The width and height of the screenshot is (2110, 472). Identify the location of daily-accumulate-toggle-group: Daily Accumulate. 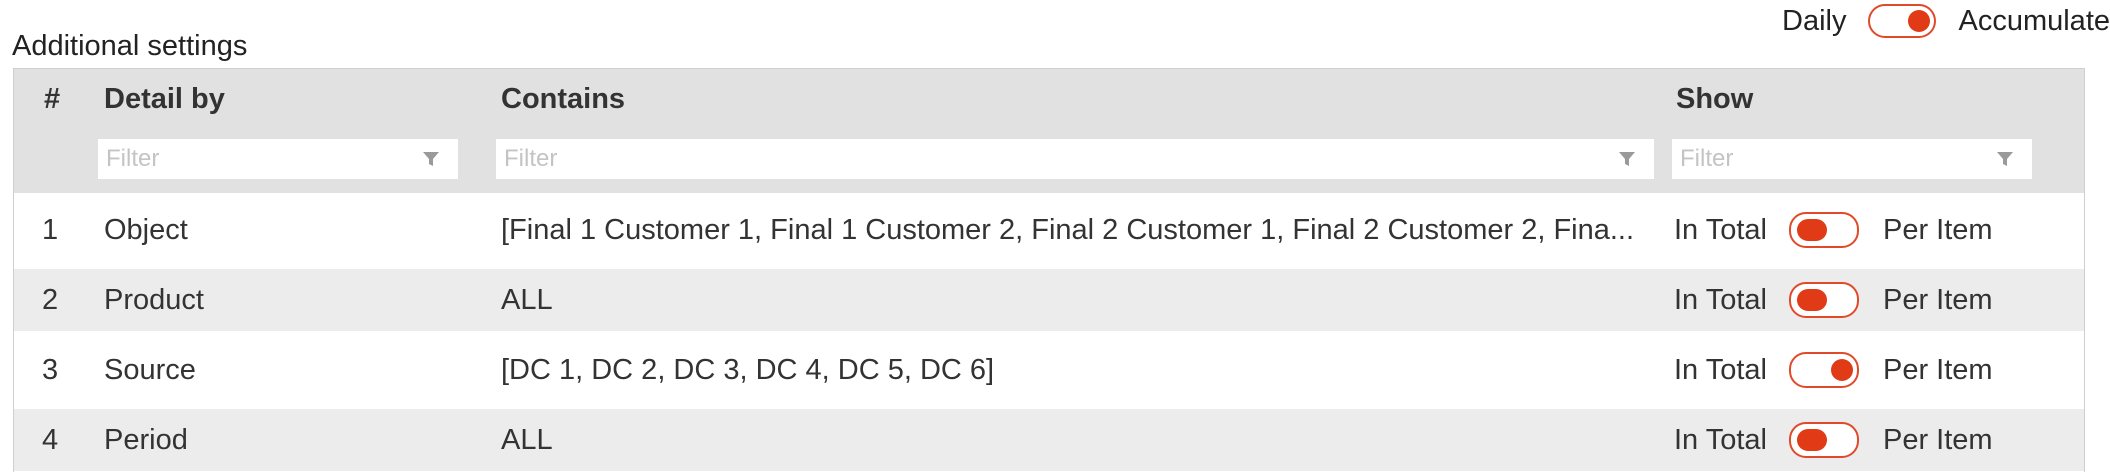
(1940, 21).